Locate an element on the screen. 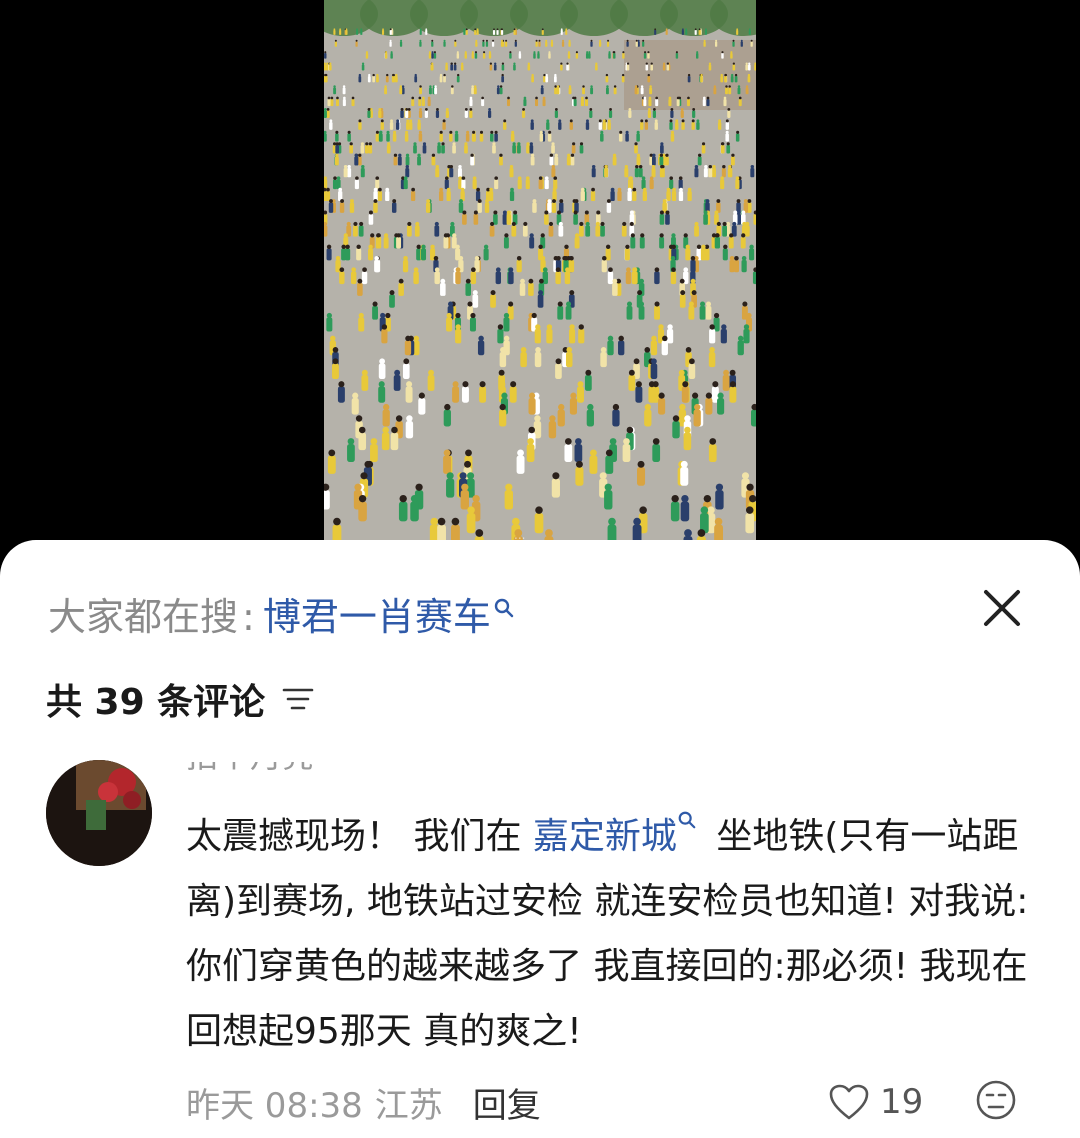  comment-location: 江苏 is located at coordinates (408, 1105).